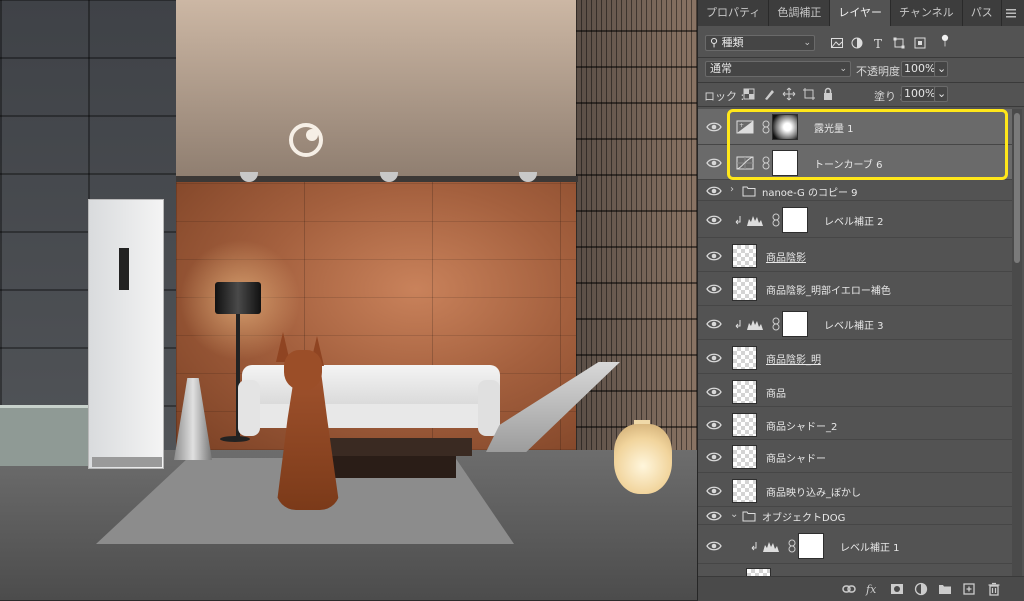 This screenshot has width=1024, height=601. I want to click on layer-row: 商品陰影_明部イエロー補色, so click(856, 289).